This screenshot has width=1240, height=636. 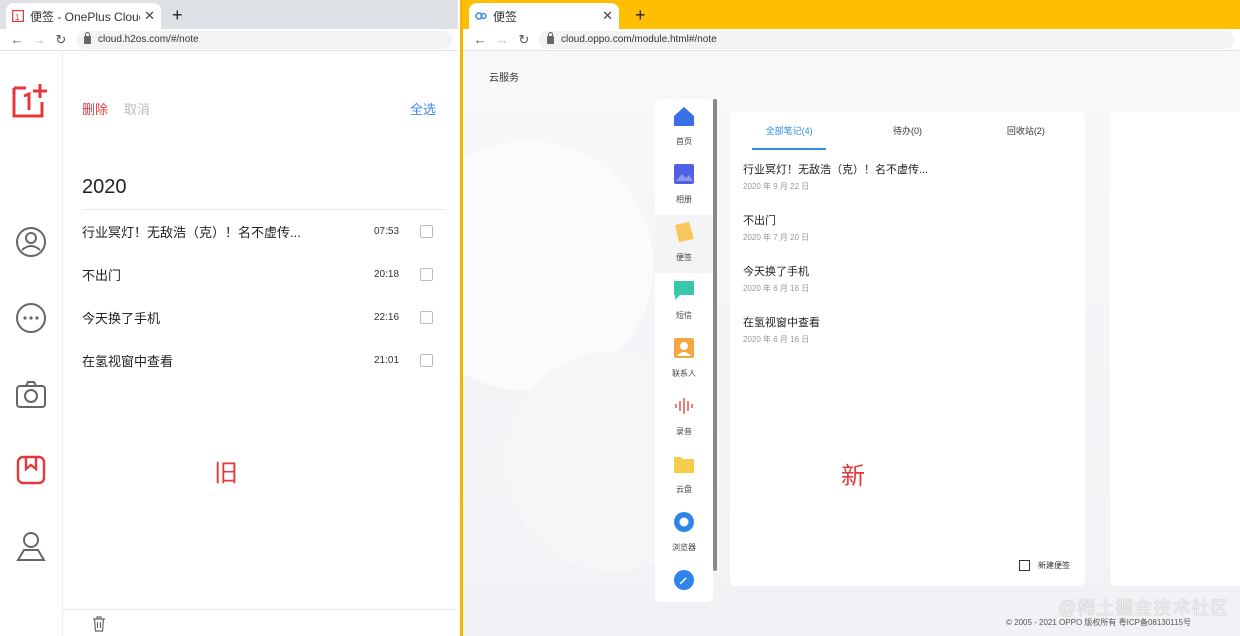 I want to click on sidebar-item-more, so click(x=684, y=582).